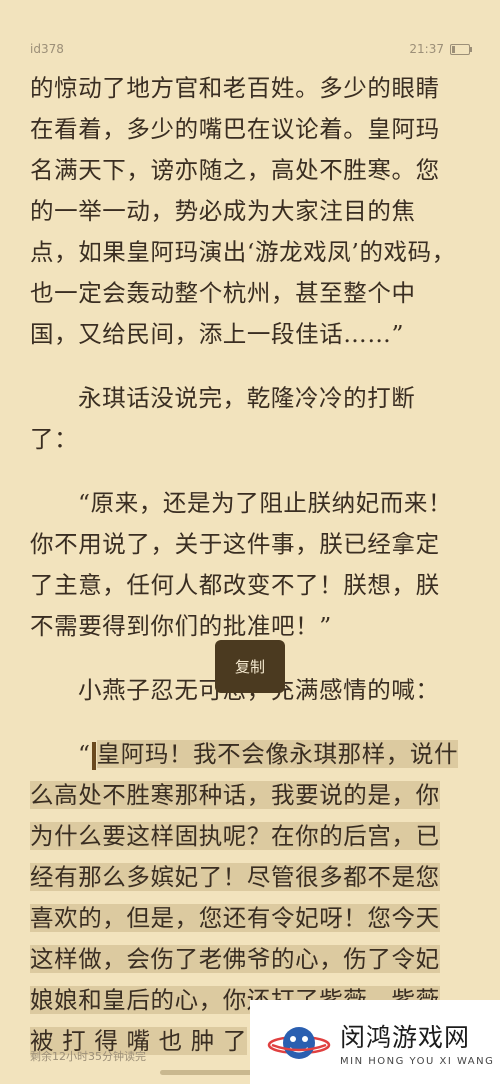 The image size is (500, 1084). Describe the element at coordinates (250, 666) in the screenshot. I see `copy-button: 复制` at that location.